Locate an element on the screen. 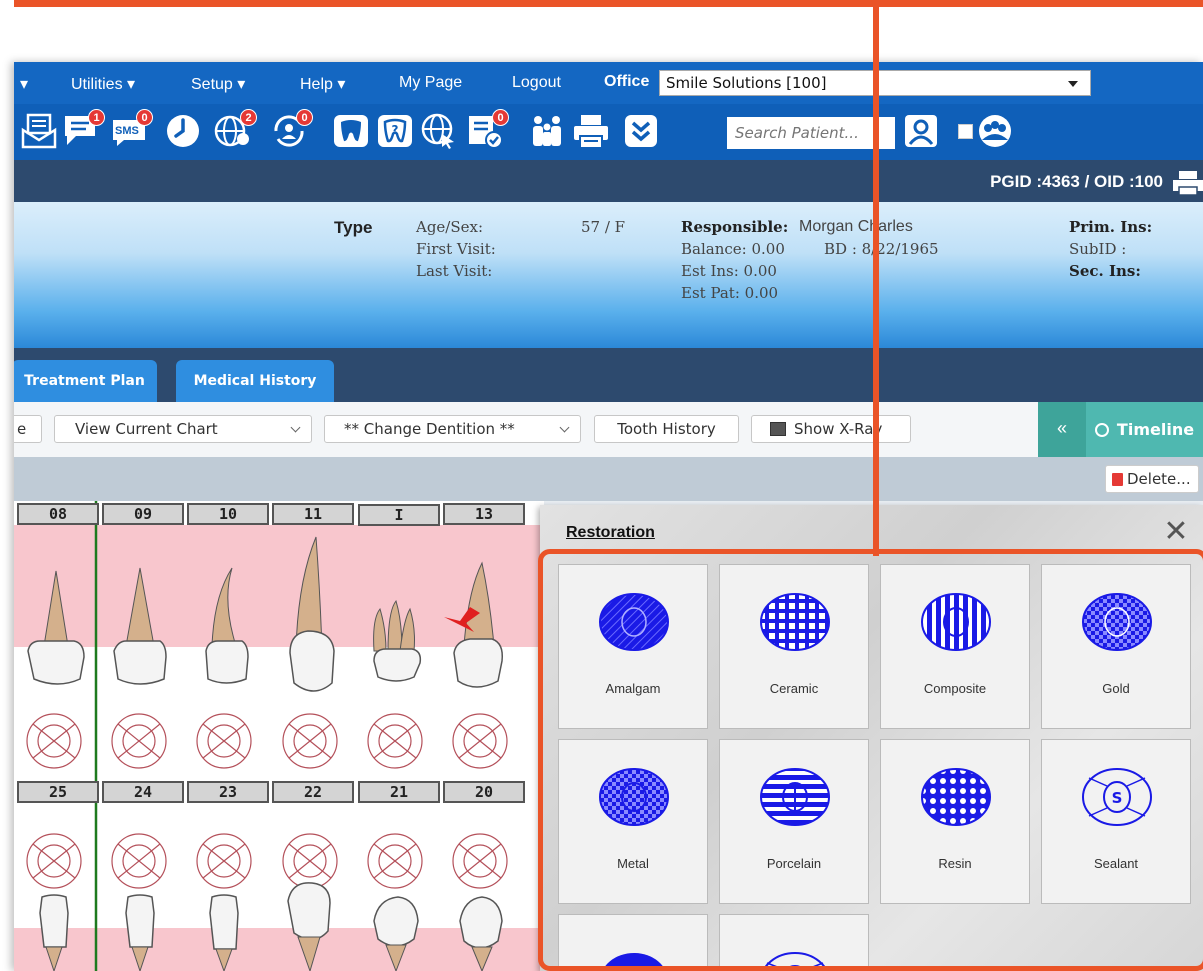  menu-item-help: Help ▾ is located at coordinates (322, 84).